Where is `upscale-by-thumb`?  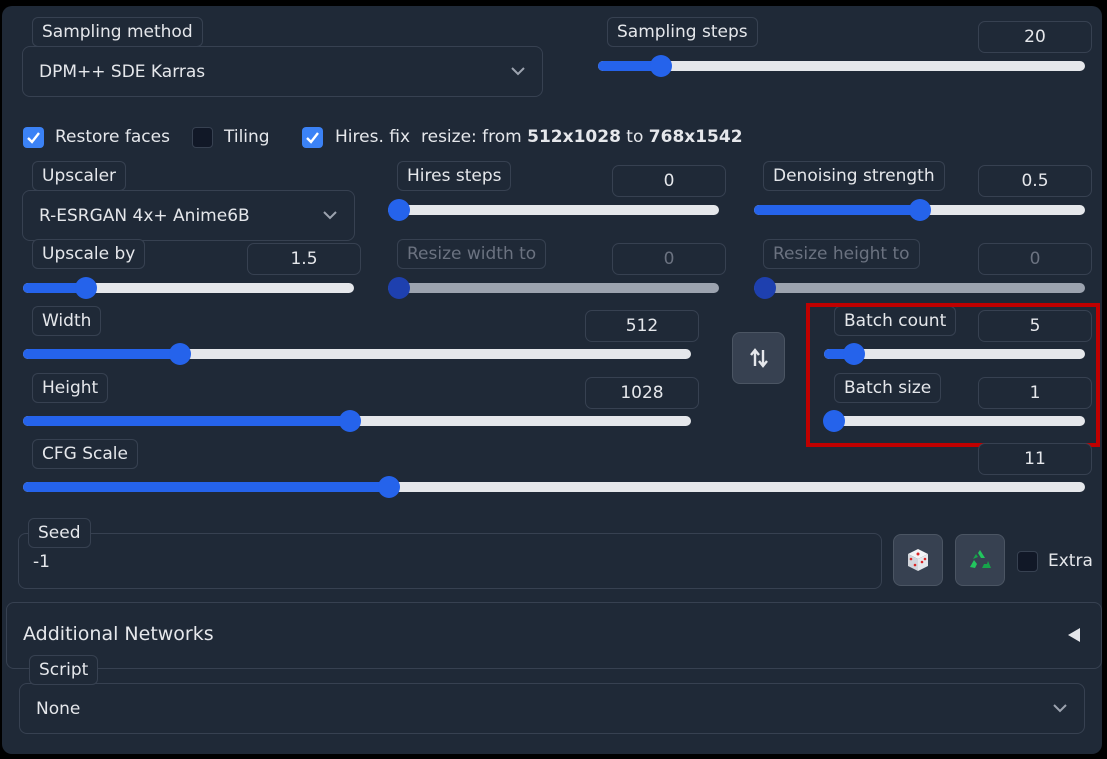 upscale-by-thumb is located at coordinates (85, 288).